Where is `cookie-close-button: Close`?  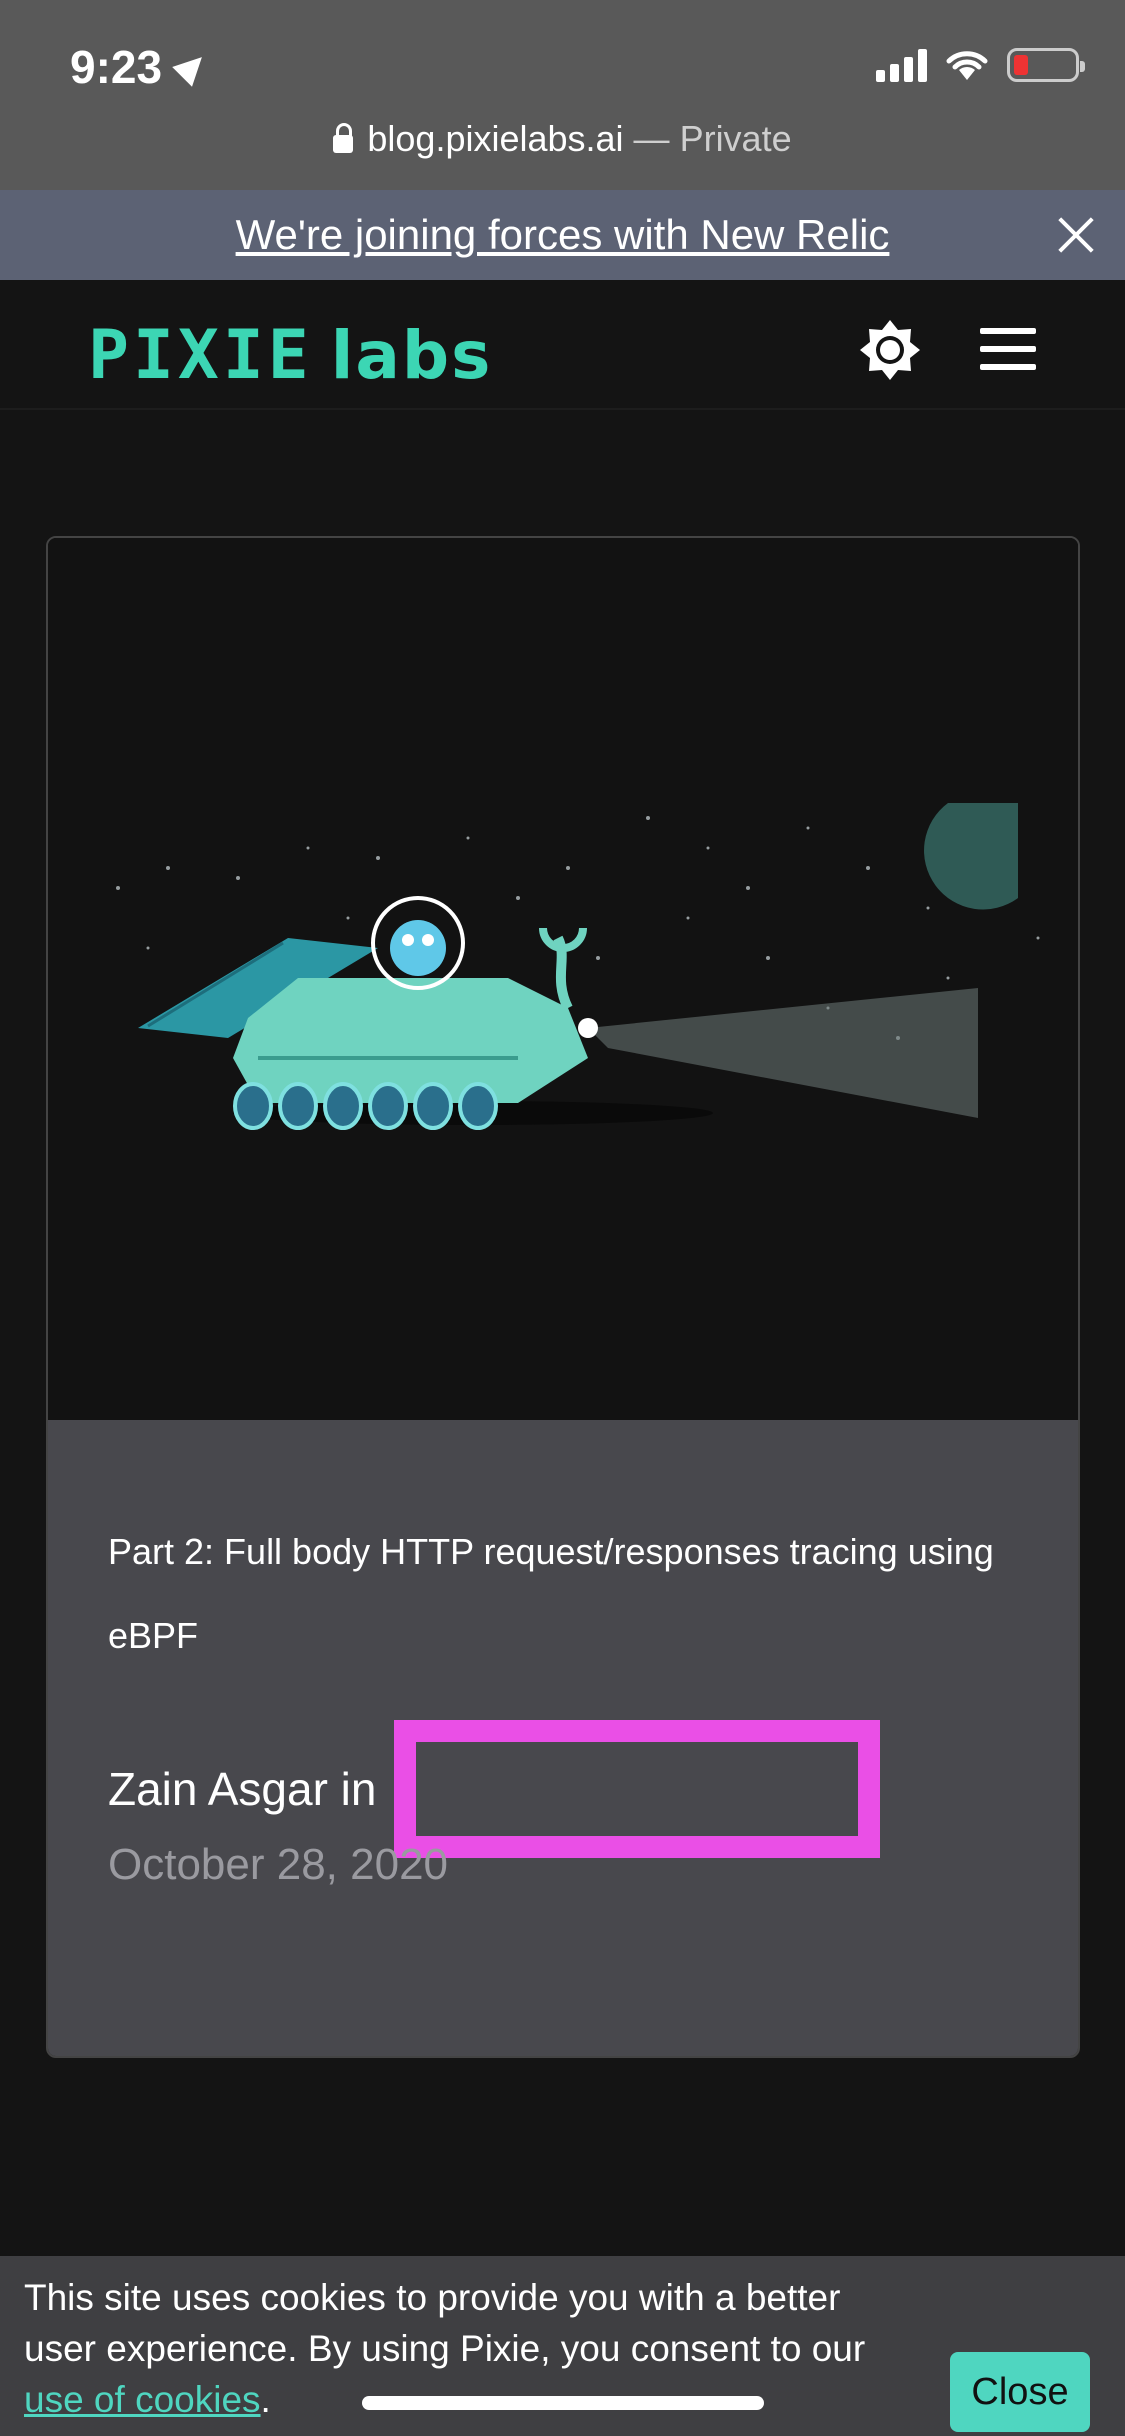
cookie-close-button: Close is located at coordinates (1020, 2392).